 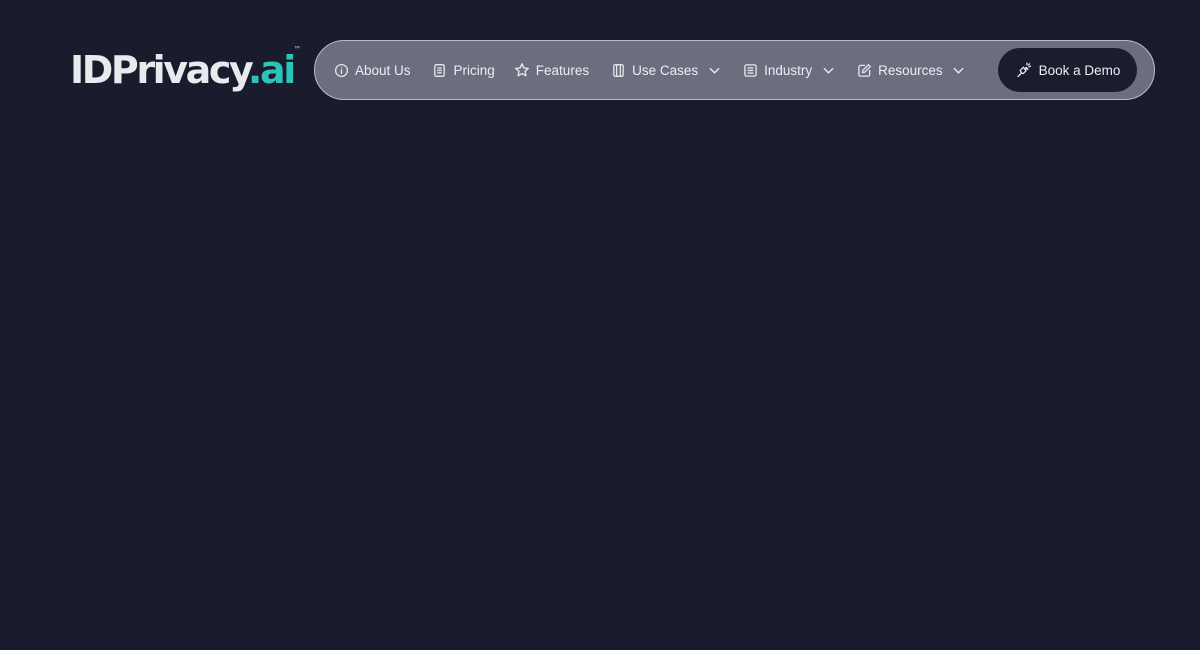 I want to click on nav-item-industry: Industry, so click(x=788, y=70).